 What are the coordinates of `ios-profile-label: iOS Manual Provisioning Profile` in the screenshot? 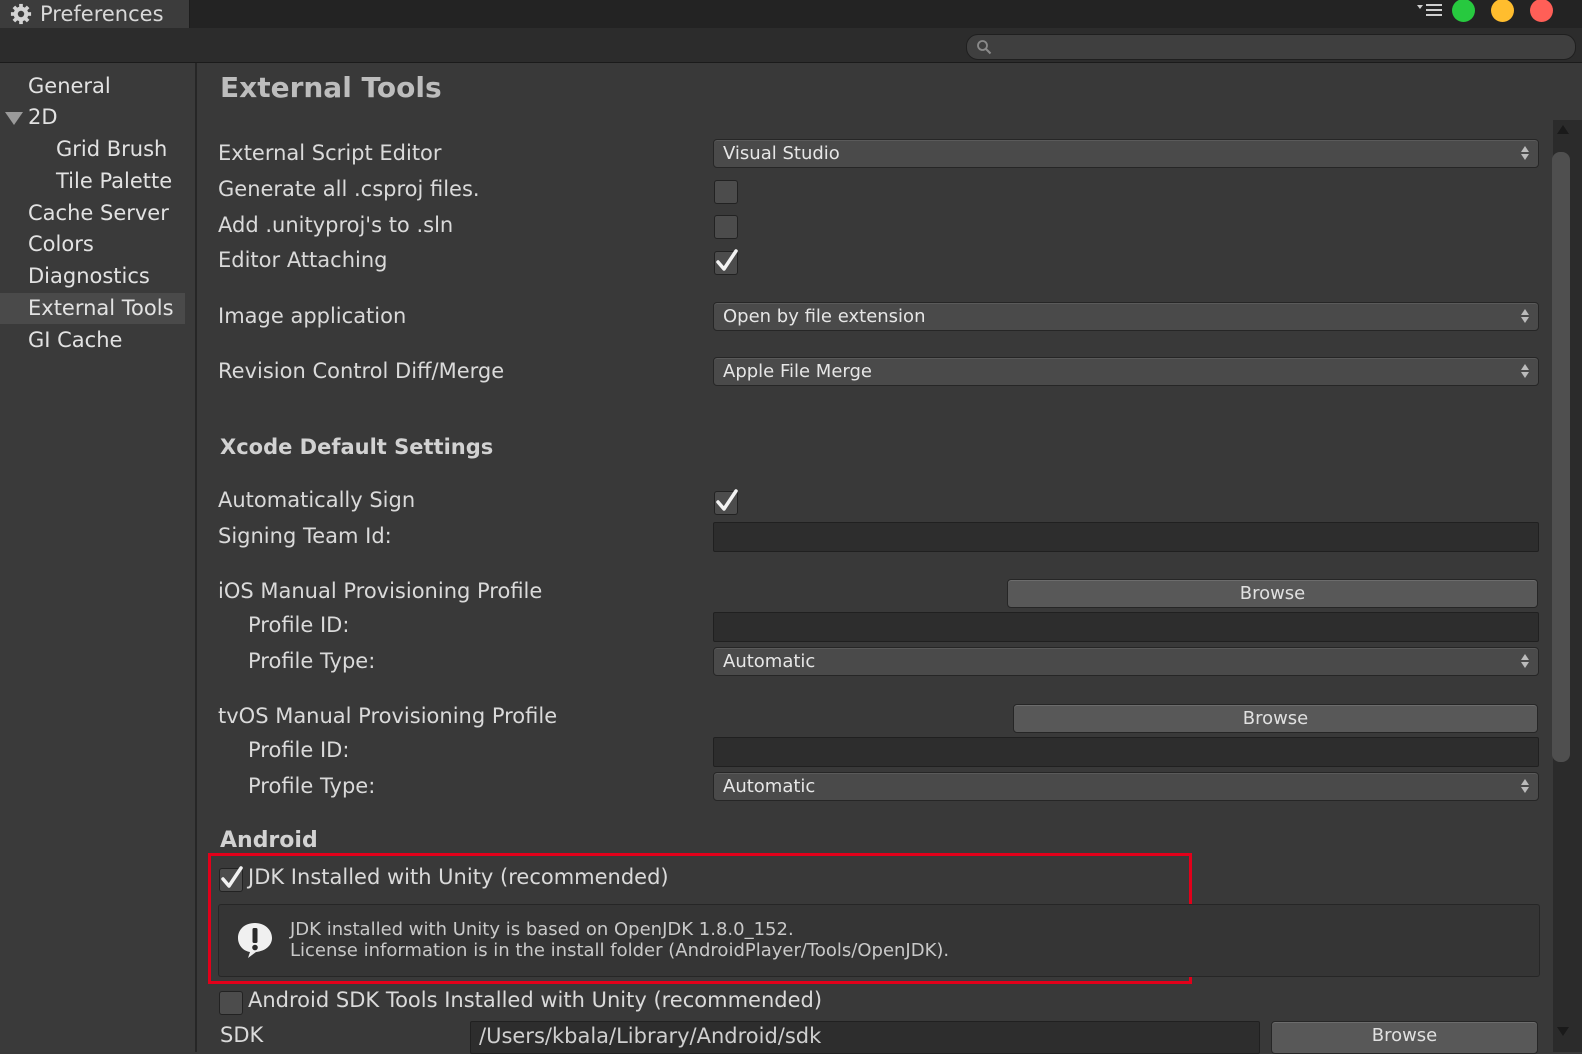 It's located at (380, 591).